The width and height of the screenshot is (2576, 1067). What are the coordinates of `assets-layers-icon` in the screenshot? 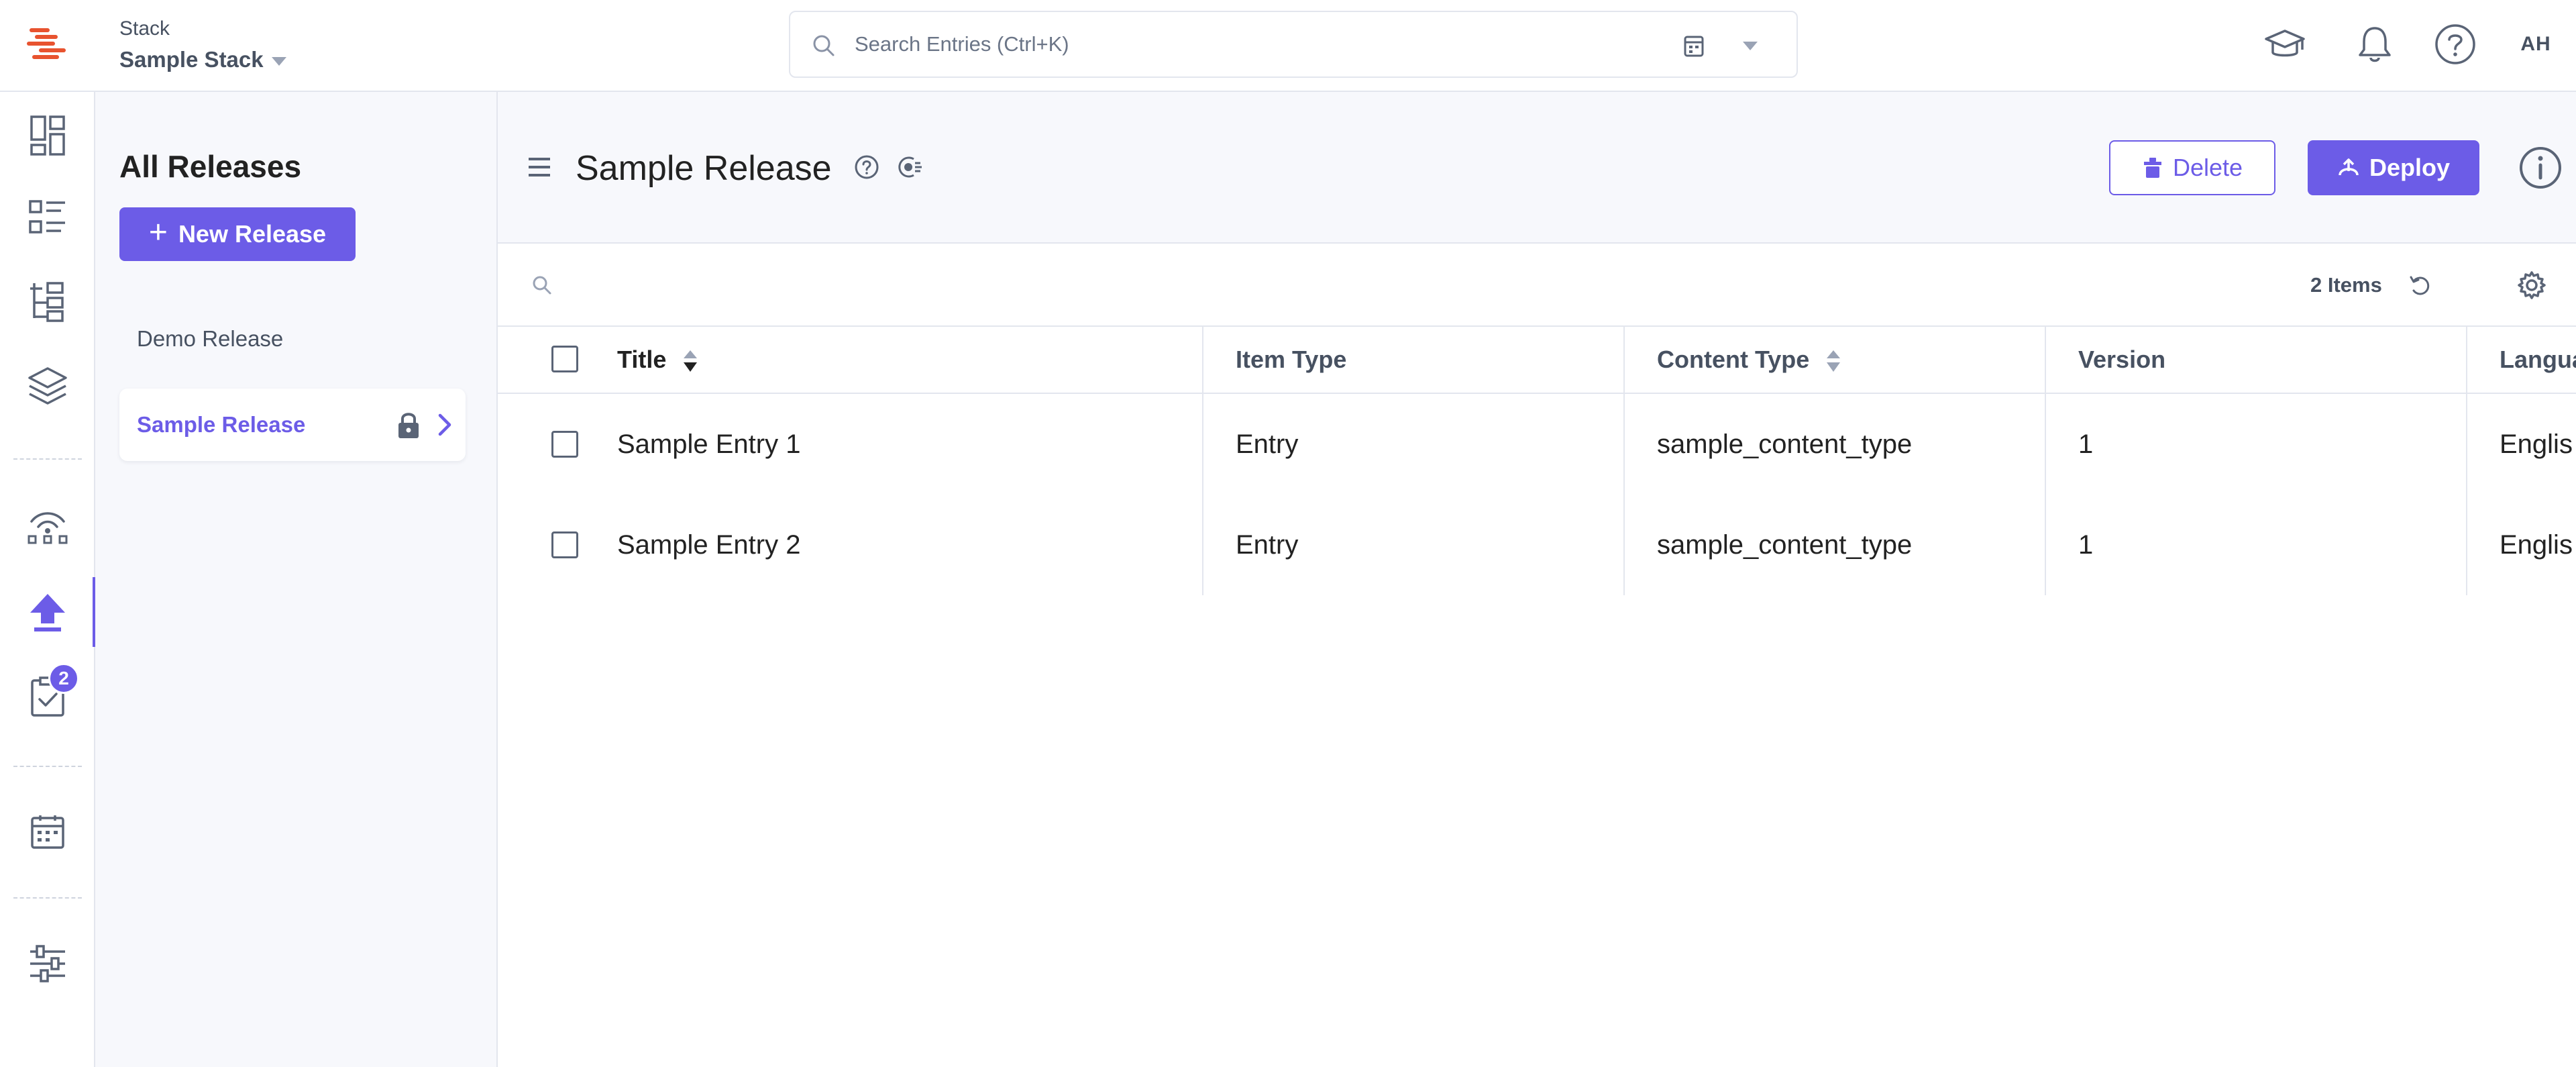 It's located at (47, 385).